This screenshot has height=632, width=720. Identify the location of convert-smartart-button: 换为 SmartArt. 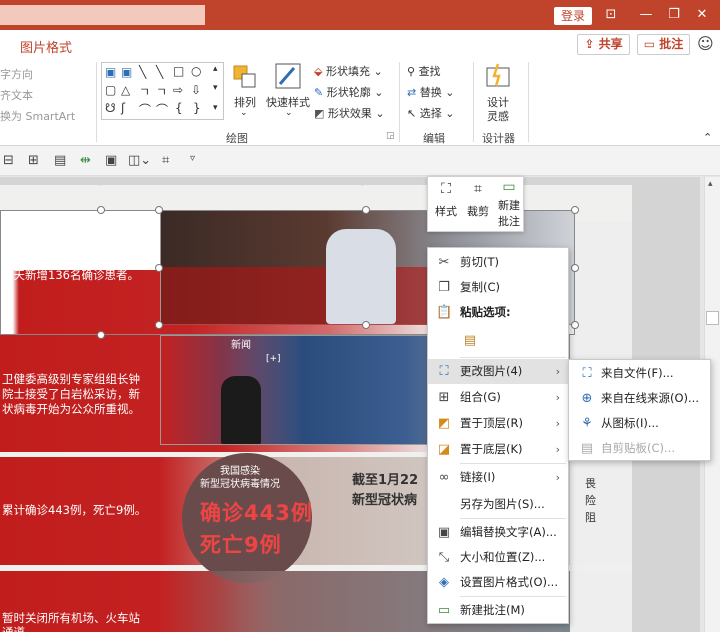
(37, 116).